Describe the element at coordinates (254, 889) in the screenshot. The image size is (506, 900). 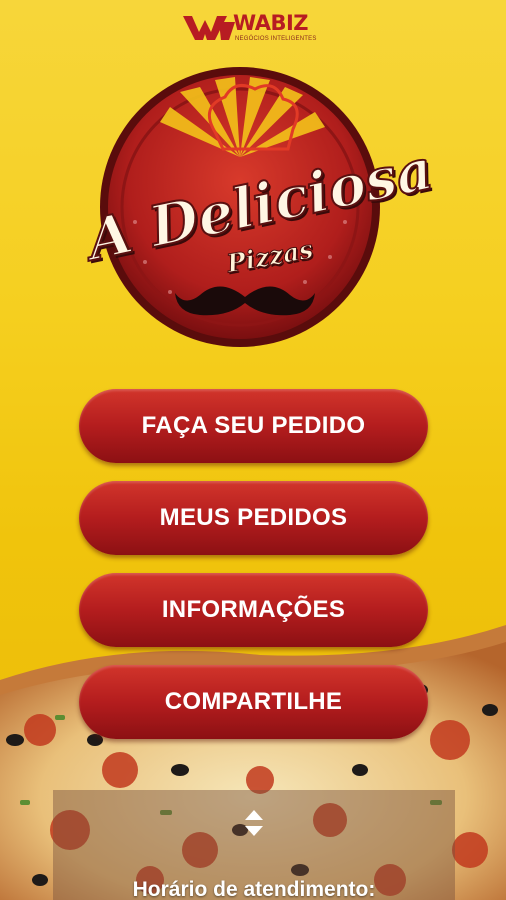
I see `opening-hours-title: Horário de atendimento:` at that location.